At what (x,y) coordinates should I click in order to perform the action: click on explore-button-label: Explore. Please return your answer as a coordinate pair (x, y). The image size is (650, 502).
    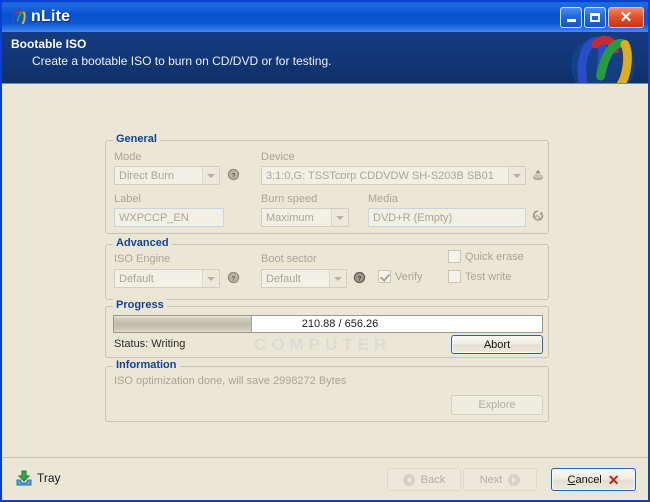
    Looking at the image, I should click on (497, 405).